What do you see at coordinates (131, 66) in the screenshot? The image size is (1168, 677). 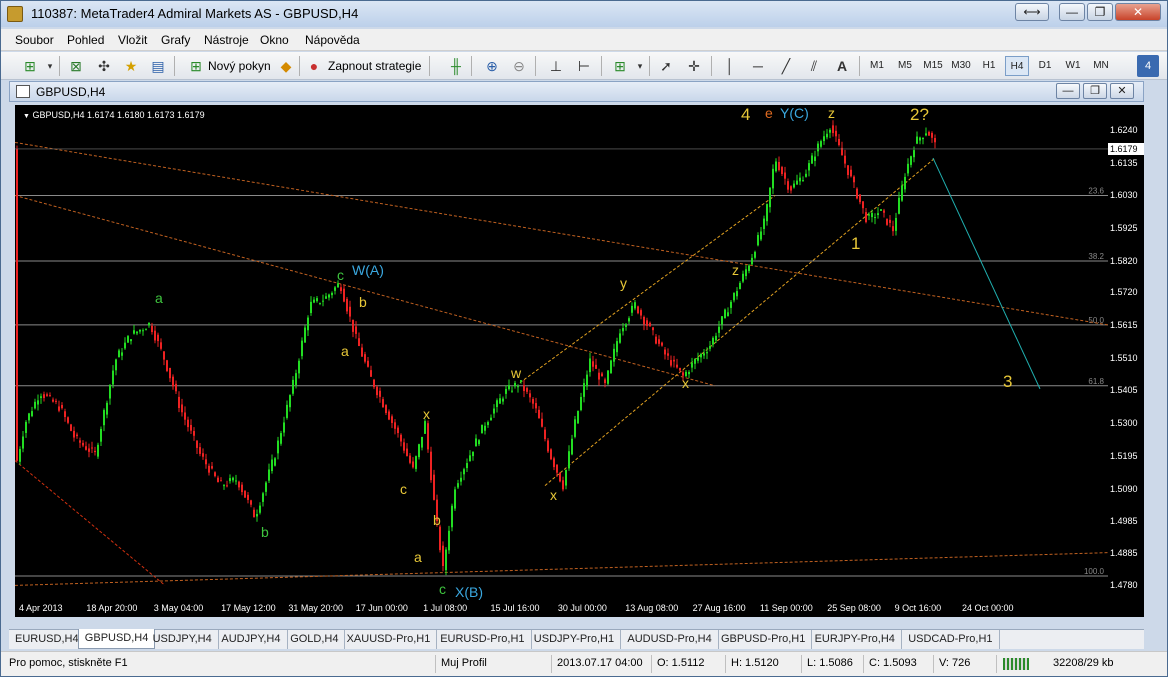 I see `favorites-icon: ★` at bounding box center [131, 66].